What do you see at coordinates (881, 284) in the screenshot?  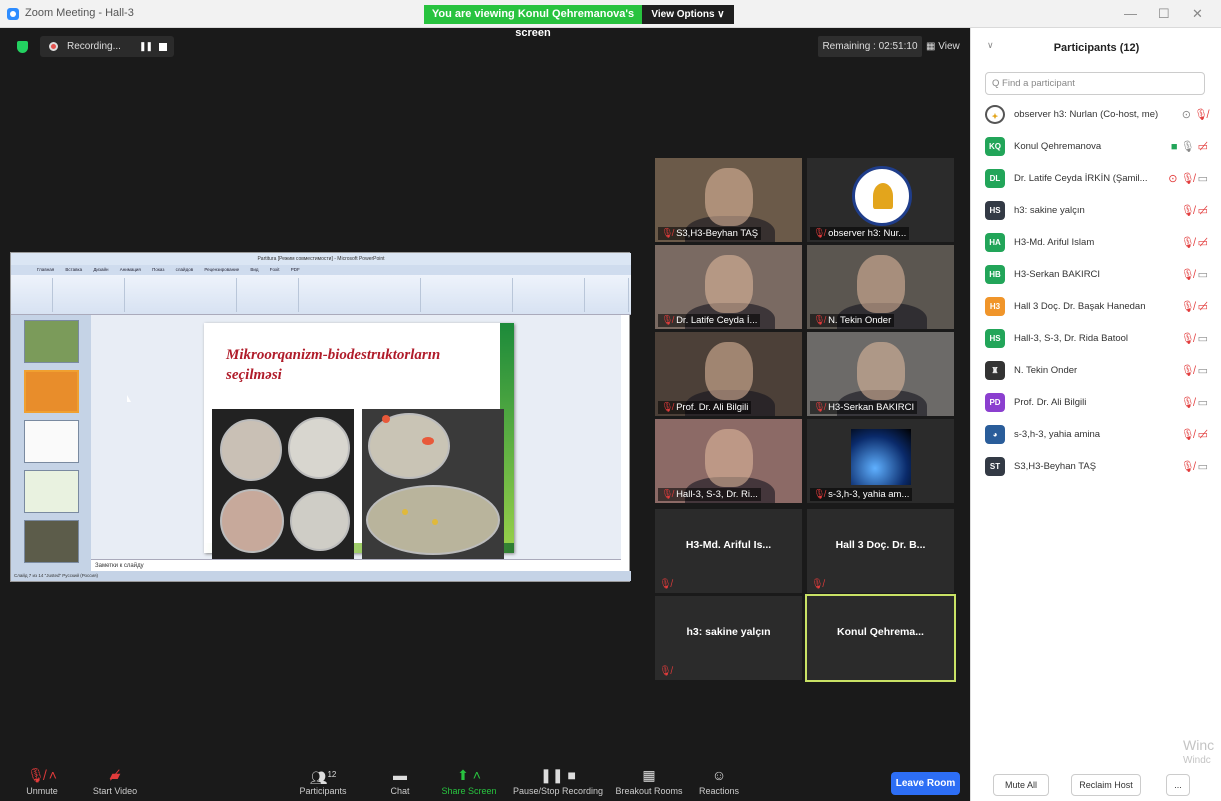 I see `participant-face` at bounding box center [881, 284].